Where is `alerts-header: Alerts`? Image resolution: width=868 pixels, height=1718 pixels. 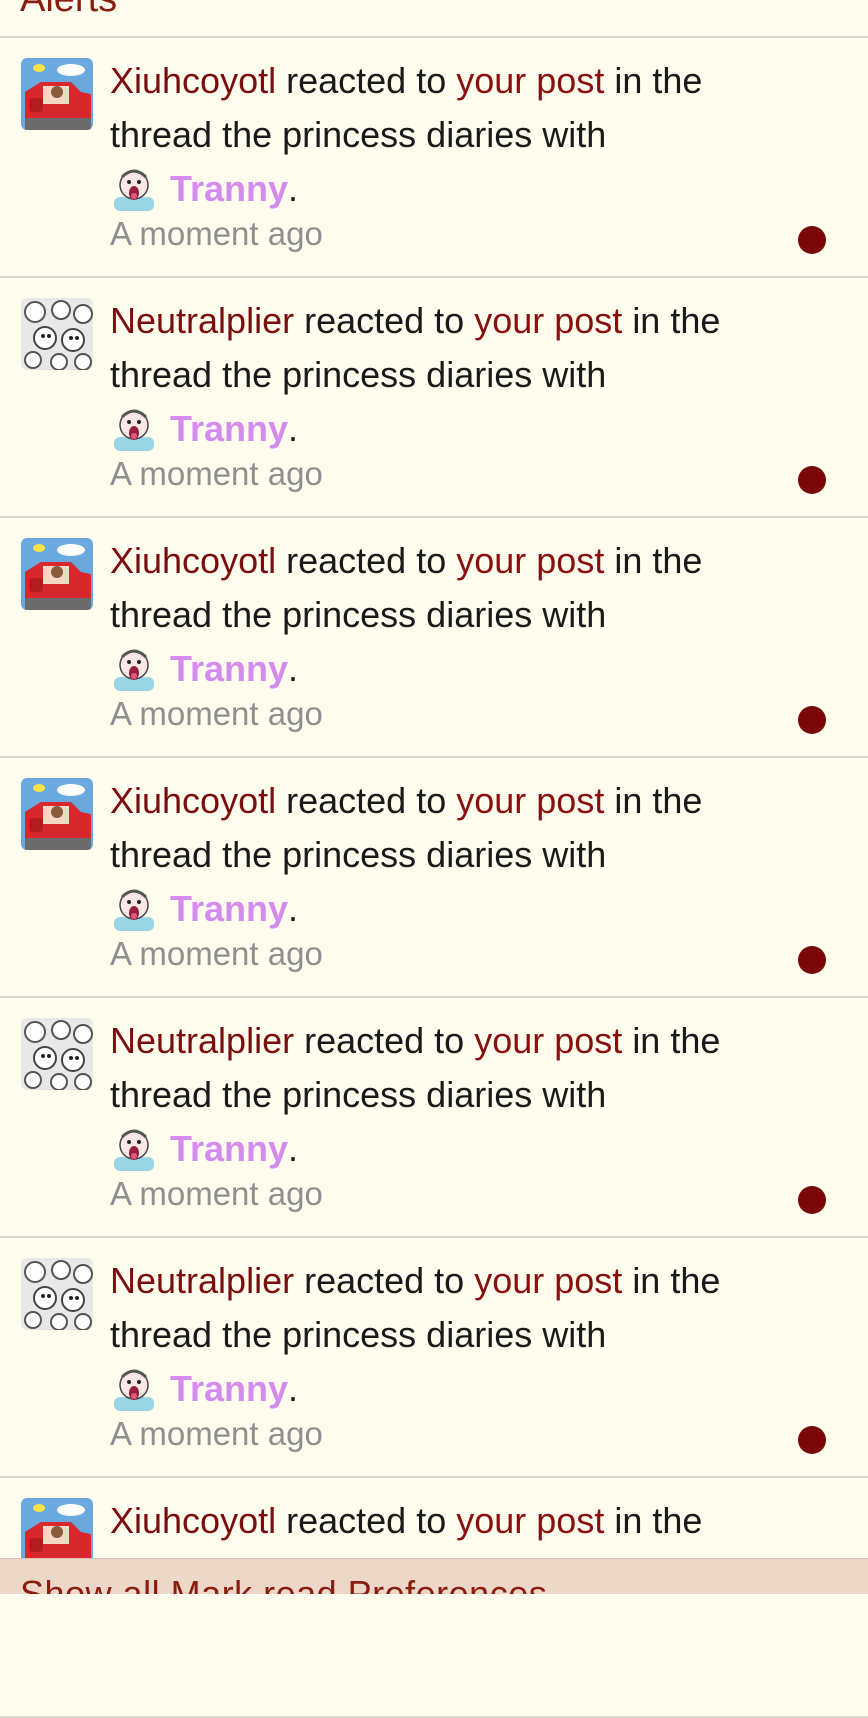 alerts-header: Alerts is located at coordinates (434, 19).